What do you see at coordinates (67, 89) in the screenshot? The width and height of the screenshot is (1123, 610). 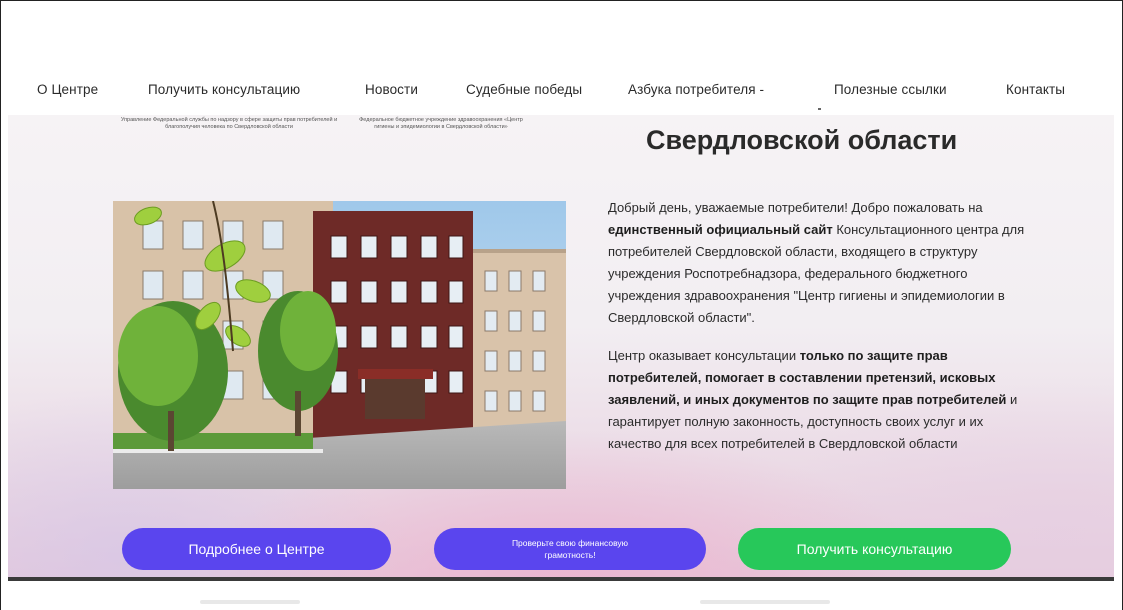 I see `nav-item-about: О Центре` at bounding box center [67, 89].